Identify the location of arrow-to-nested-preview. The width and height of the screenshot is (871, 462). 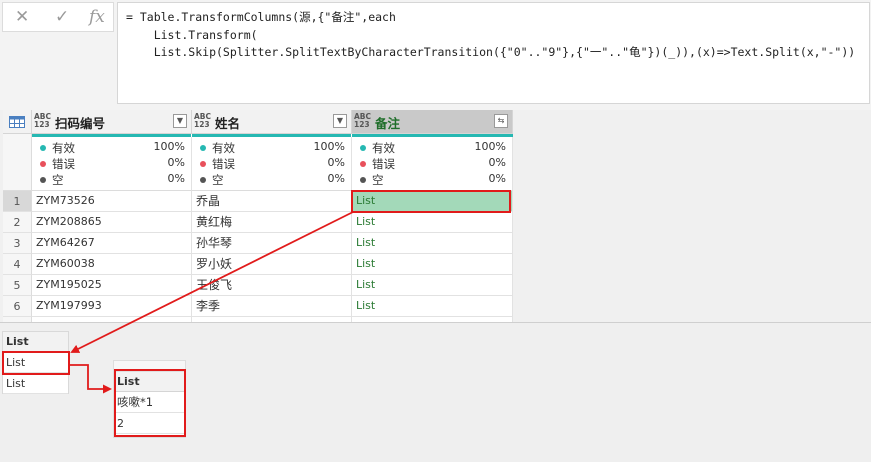
(91, 379).